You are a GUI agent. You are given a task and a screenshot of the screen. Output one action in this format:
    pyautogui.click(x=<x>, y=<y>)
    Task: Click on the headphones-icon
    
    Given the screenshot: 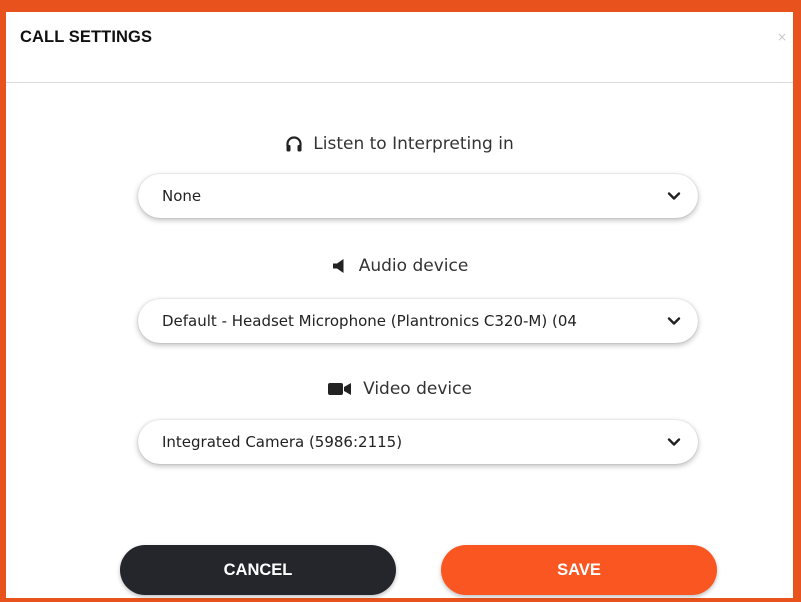 What is the action you would take?
    pyautogui.click(x=294, y=144)
    